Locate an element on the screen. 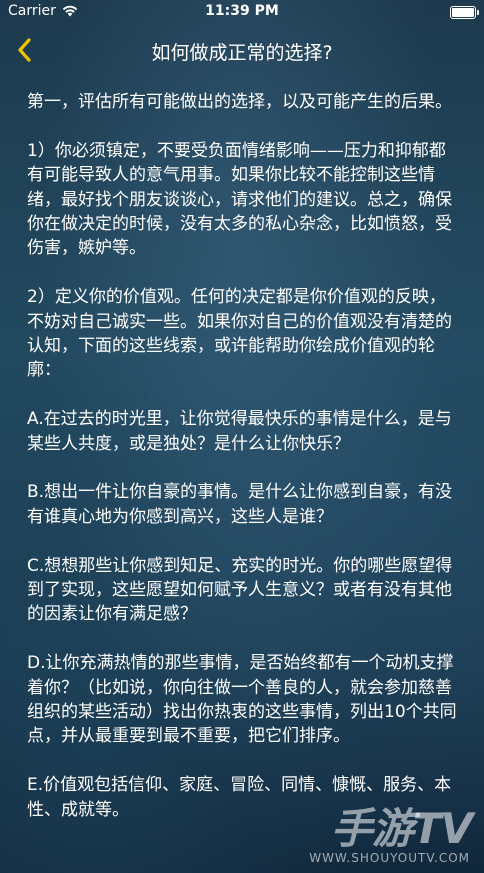 The height and width of the screenshot is (873, 484). page-title: 如何做成正常的选择? is located at coordinates (242, 53).